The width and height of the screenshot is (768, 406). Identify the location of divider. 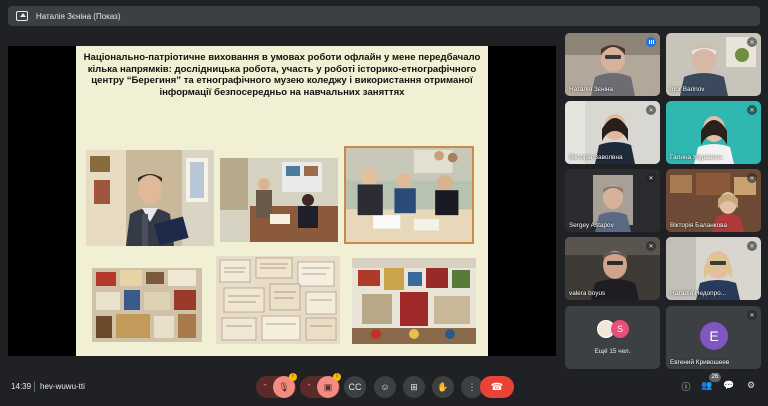
(34, 386).